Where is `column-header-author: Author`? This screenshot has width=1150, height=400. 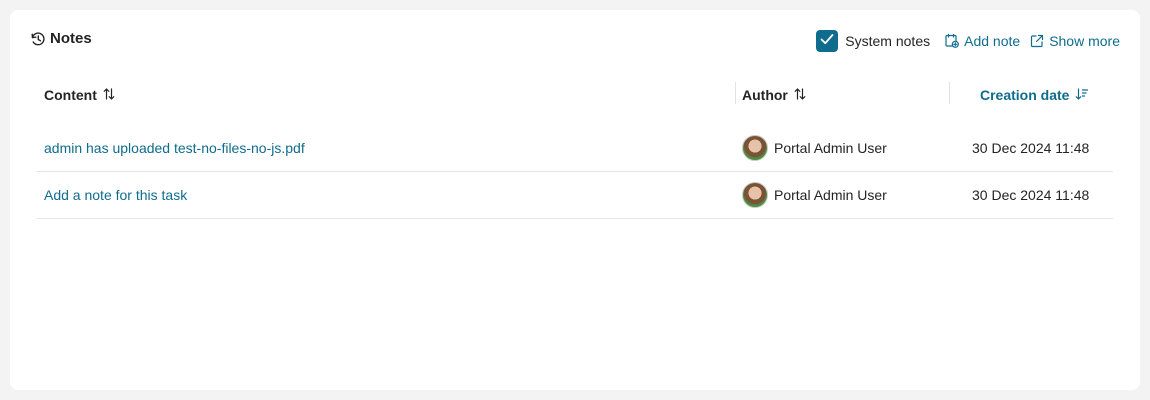 column-header-author: Author is located at coordinates (774, 95).